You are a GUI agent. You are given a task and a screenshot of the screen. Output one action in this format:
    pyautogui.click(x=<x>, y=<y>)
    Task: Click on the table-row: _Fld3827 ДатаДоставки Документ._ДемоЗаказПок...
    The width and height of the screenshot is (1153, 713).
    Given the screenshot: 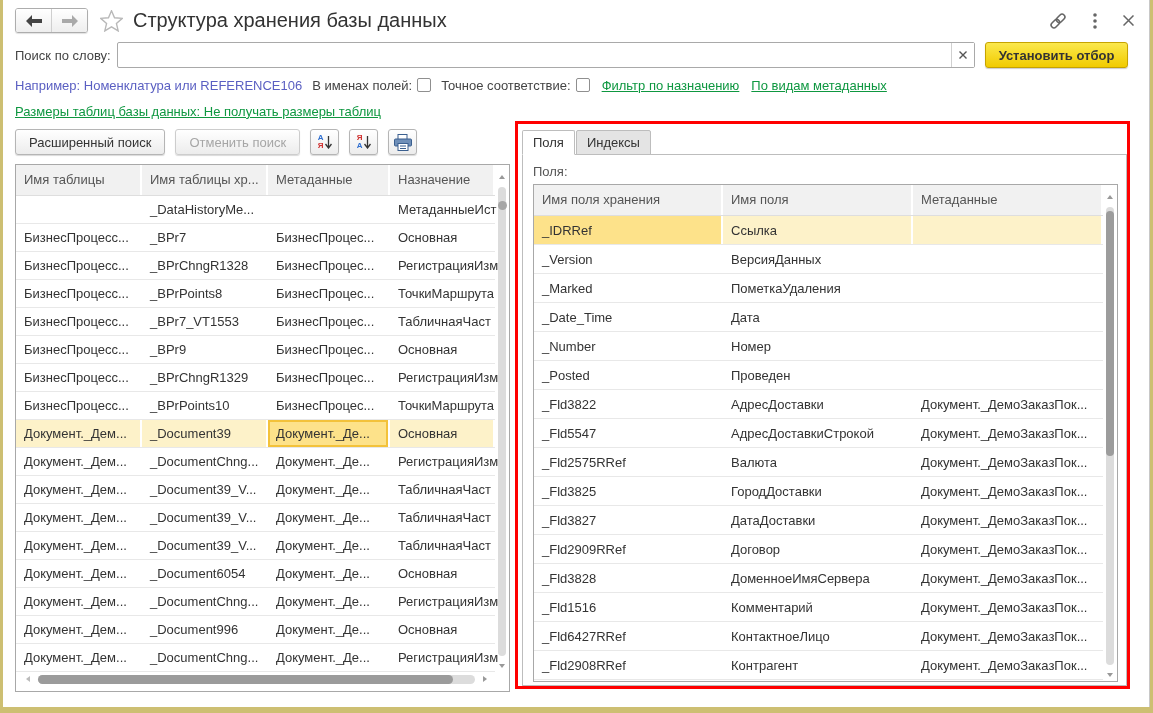 What is the action you would take?
    pyautogui.click(x=818, y=520)
    